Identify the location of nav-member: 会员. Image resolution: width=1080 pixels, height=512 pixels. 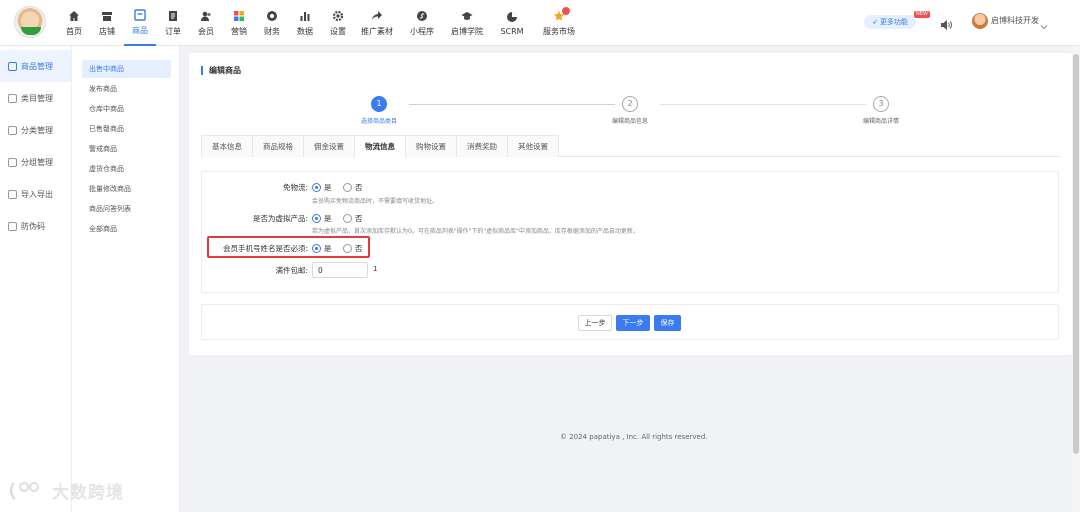
(206, 23).